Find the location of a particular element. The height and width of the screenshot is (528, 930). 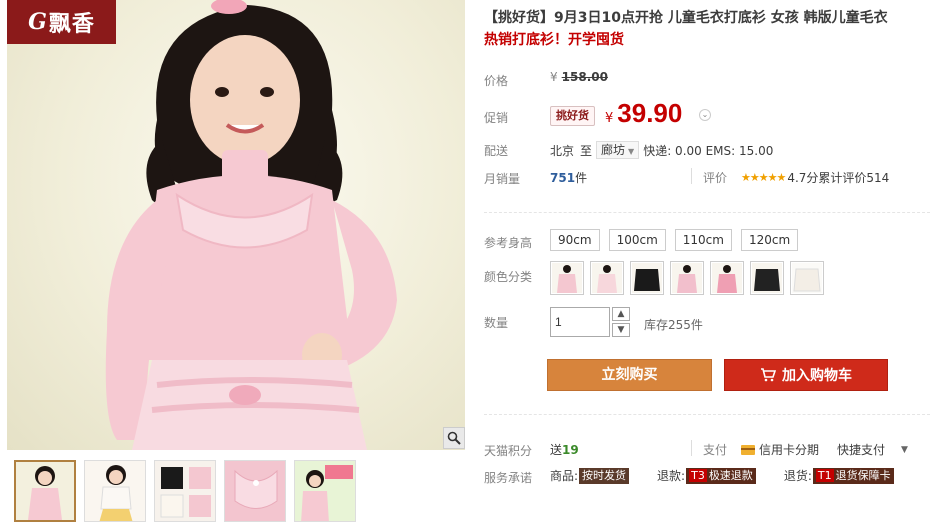

service-badge: 按时发货 is located at coordinates (604, 475).